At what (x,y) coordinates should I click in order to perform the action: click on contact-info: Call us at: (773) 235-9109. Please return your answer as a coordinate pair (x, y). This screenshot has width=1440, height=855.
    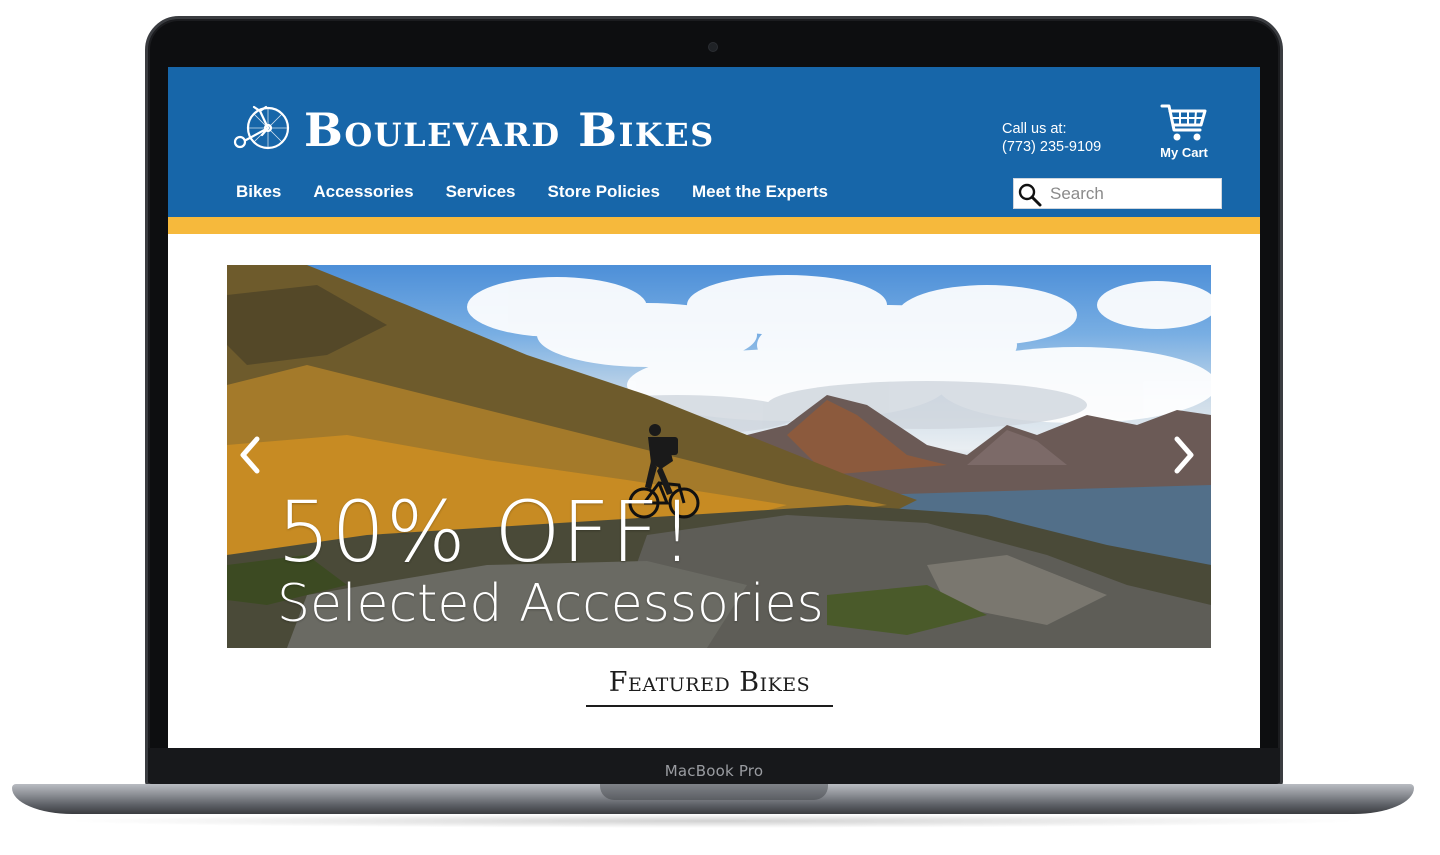
    Looking at the image, I should click on (1051, 138).